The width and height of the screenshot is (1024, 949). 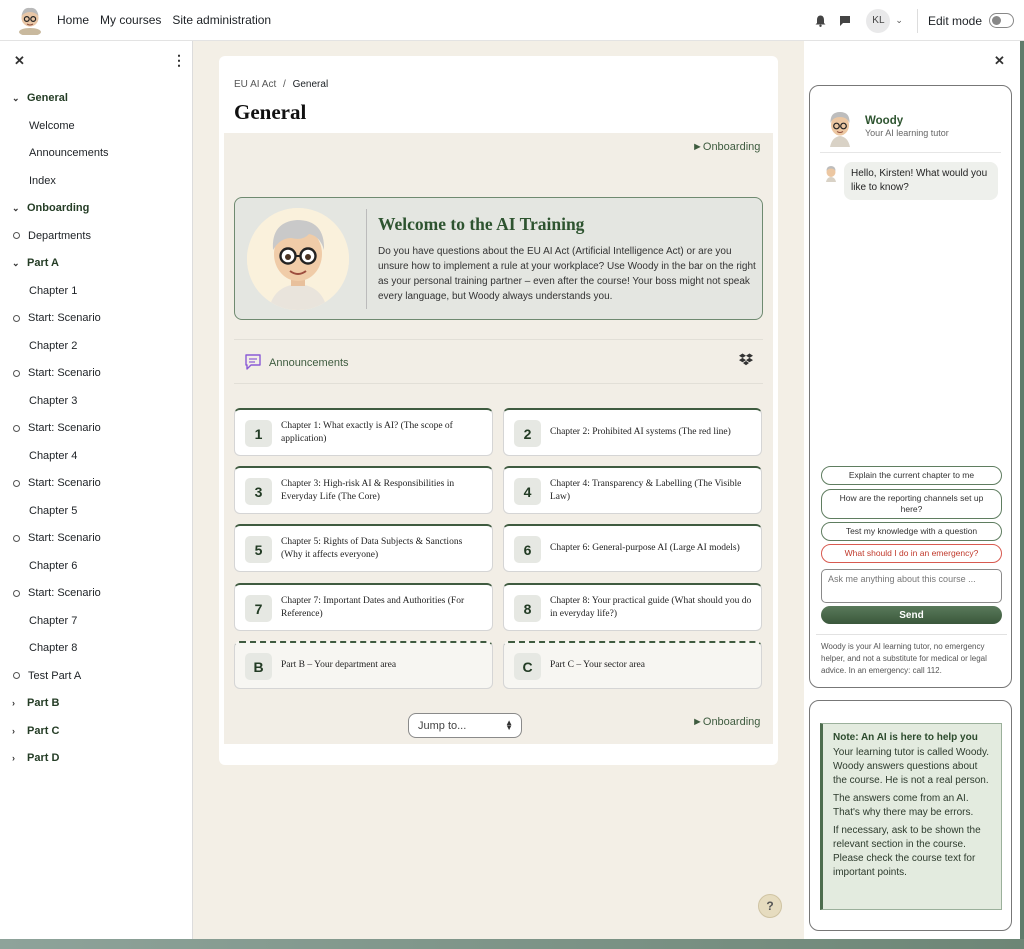 I want to click on bell-icon, so click(x=820, y=21).